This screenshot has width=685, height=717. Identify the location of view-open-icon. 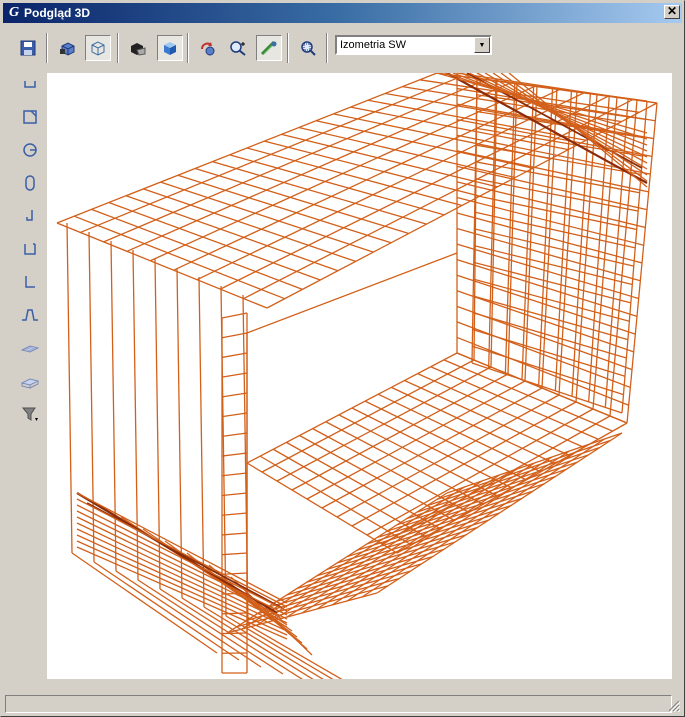
(67, 49).